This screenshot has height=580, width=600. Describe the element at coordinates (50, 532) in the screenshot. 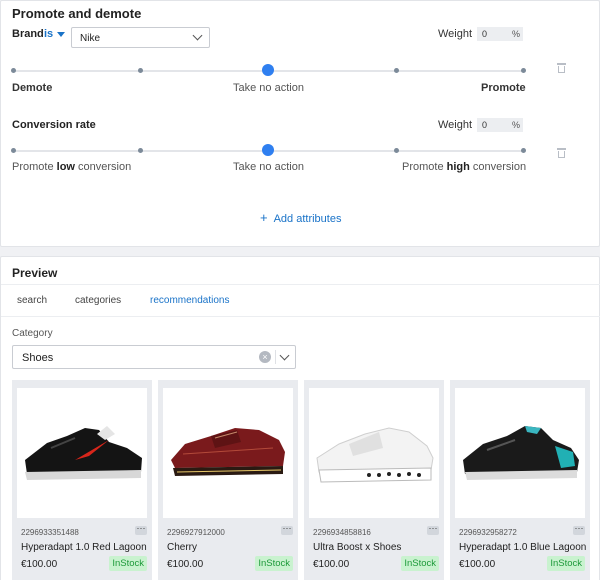

I see `product-id: 2296933351488` at that location.